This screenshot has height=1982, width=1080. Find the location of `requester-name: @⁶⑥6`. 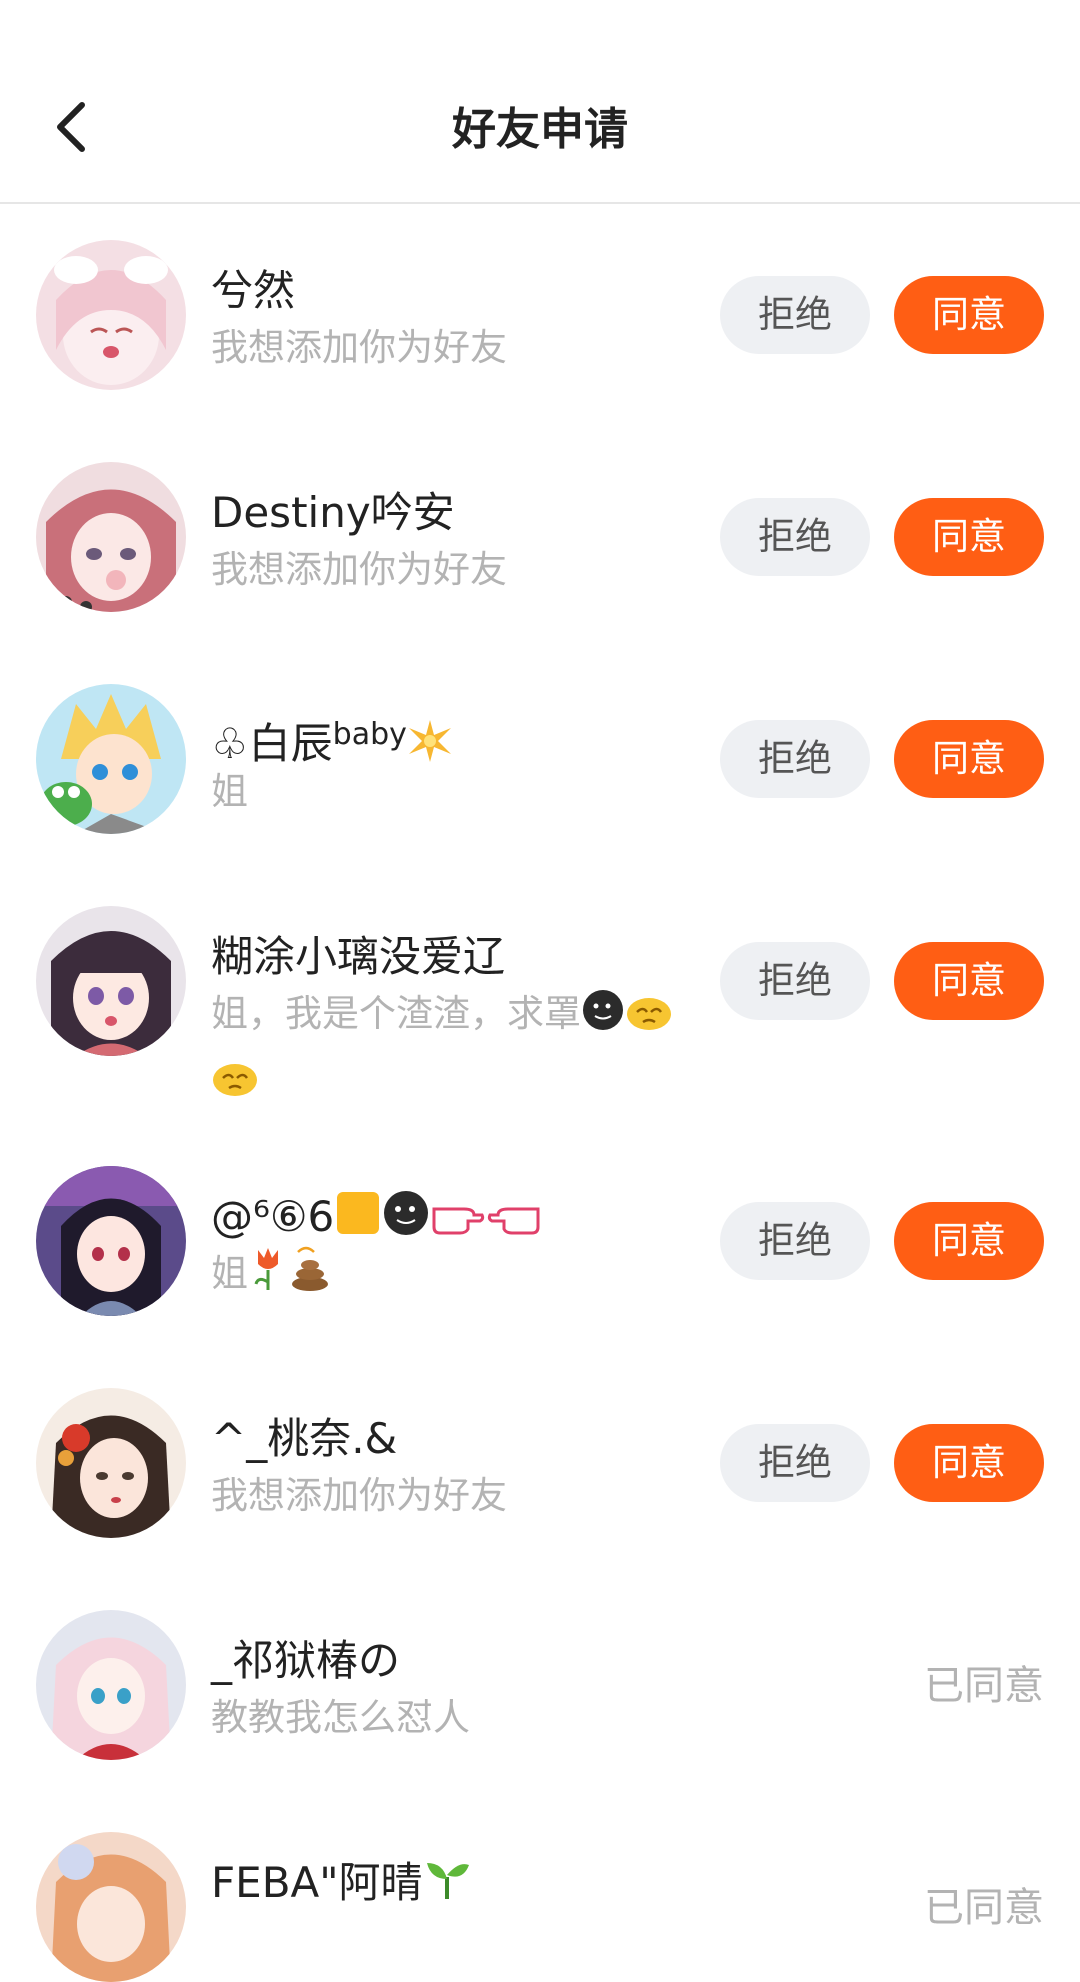

requester-name: @⁶⑥6 is located at coordinates (376, 1220).